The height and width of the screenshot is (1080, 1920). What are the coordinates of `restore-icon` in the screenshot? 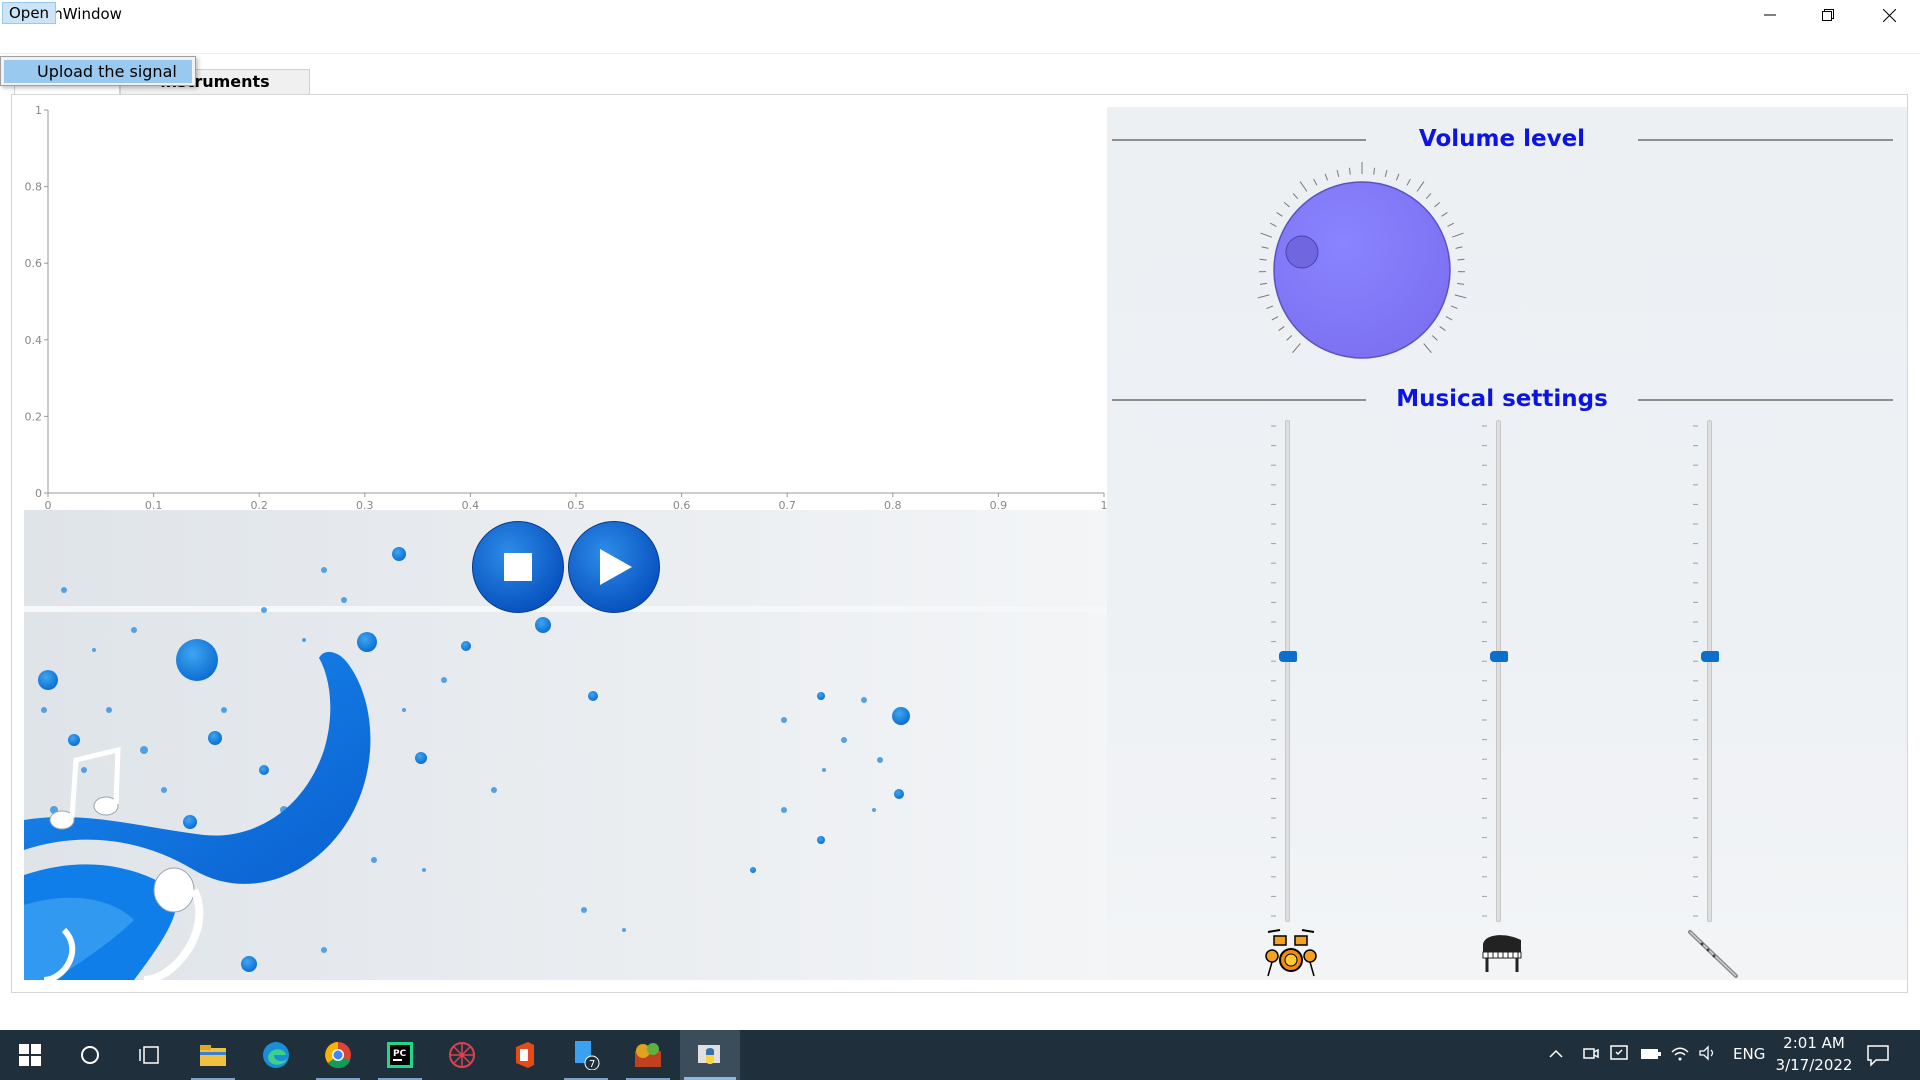 It's located at (1828, 15).